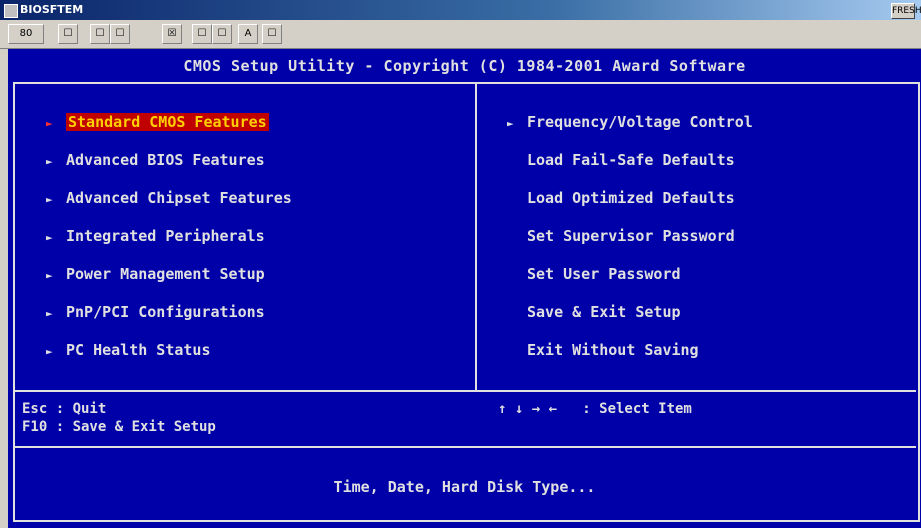 Image resolution: width=921 pixels, height=528 pixels. What do you see at coordinates (465, 447) in the screenshot?
I see `desc-divider` at bounding box center [465, 447].